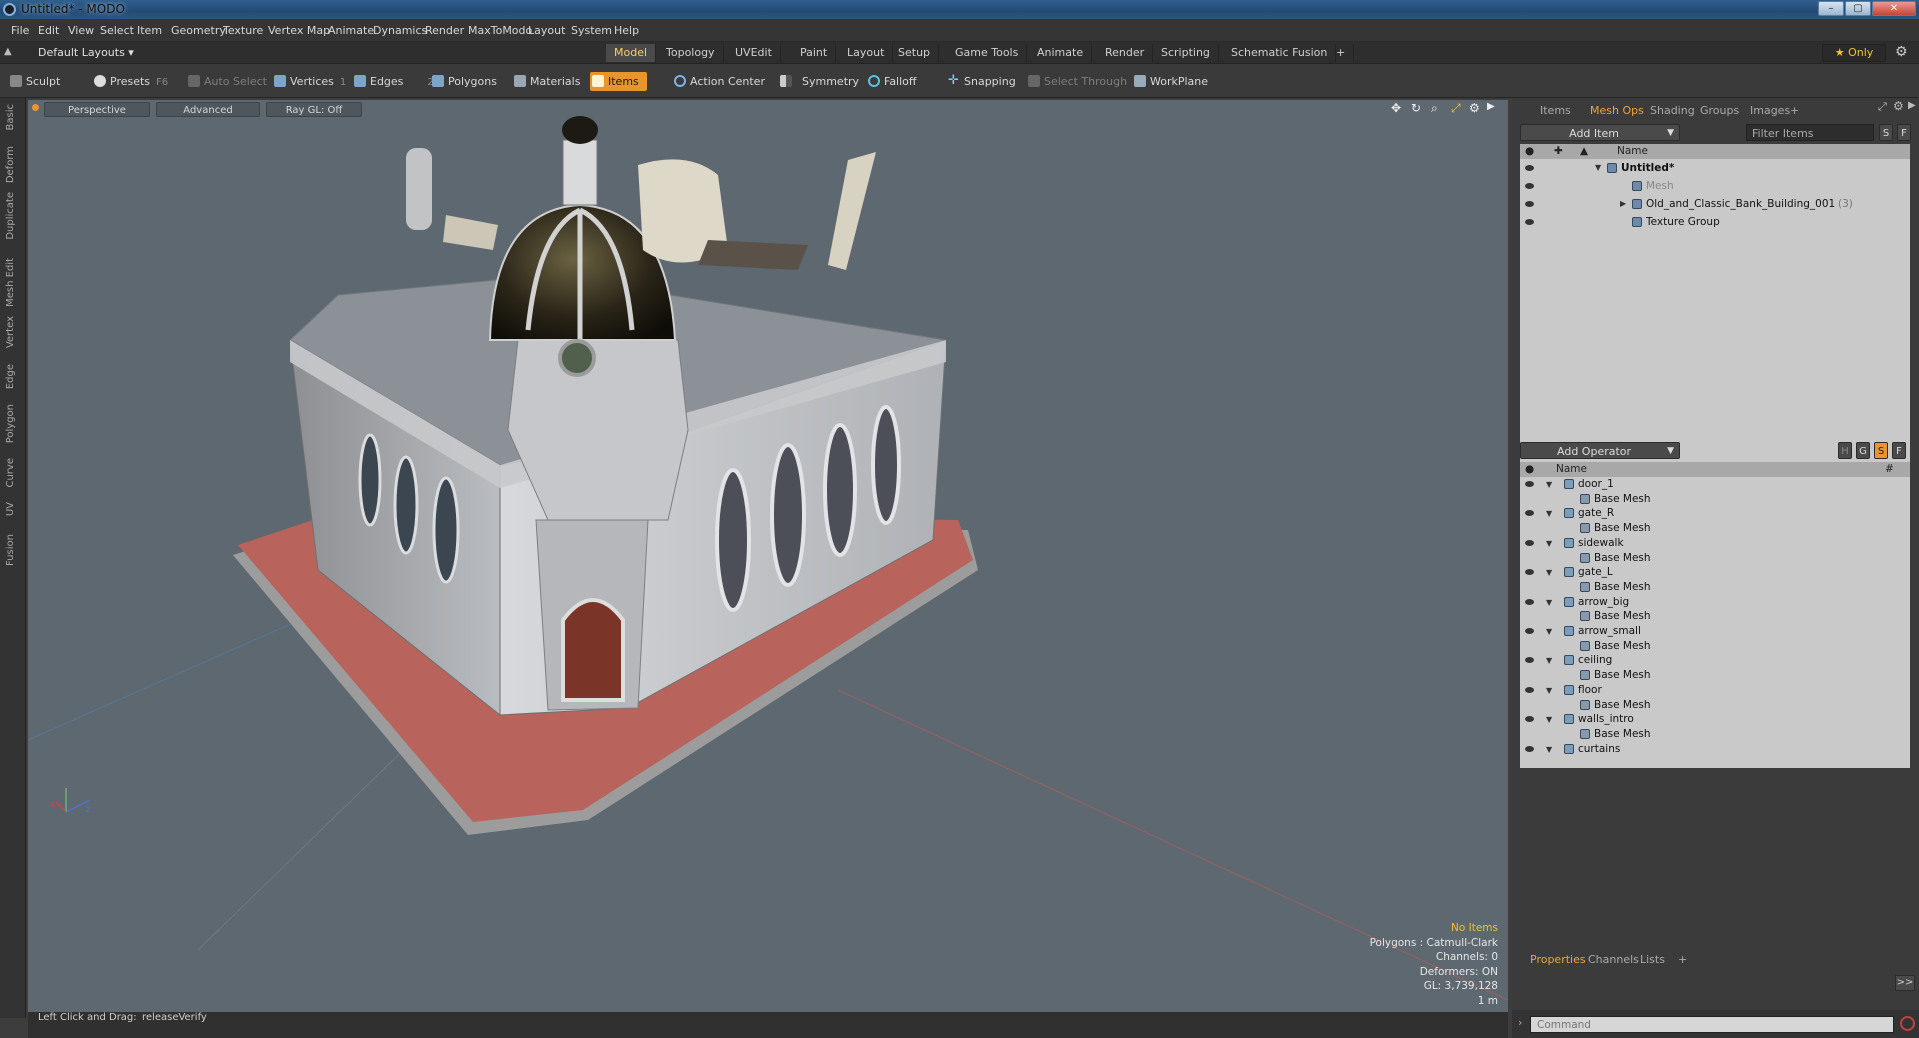 This screenshot has width=1919, height=1038. What do you see at coordinates (1076, 81) in the screenshot?
I see `select-through-button: Select Through` at bounding box center [1076, 81].